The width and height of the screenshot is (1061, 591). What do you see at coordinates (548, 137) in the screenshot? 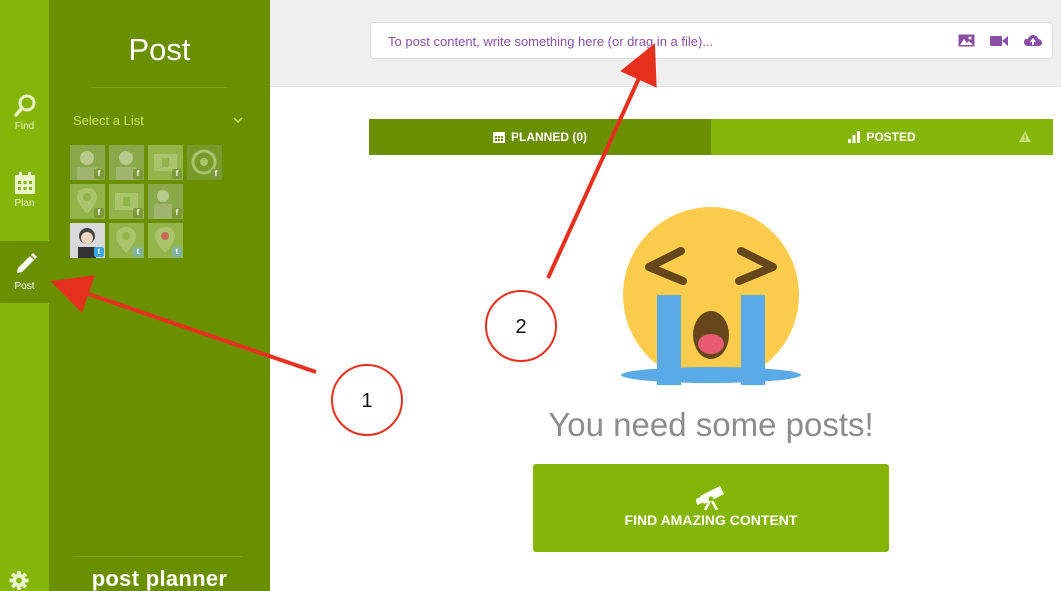
I see `tab-planned-label: PLANNED (0)` at bounding box center [548, 137].